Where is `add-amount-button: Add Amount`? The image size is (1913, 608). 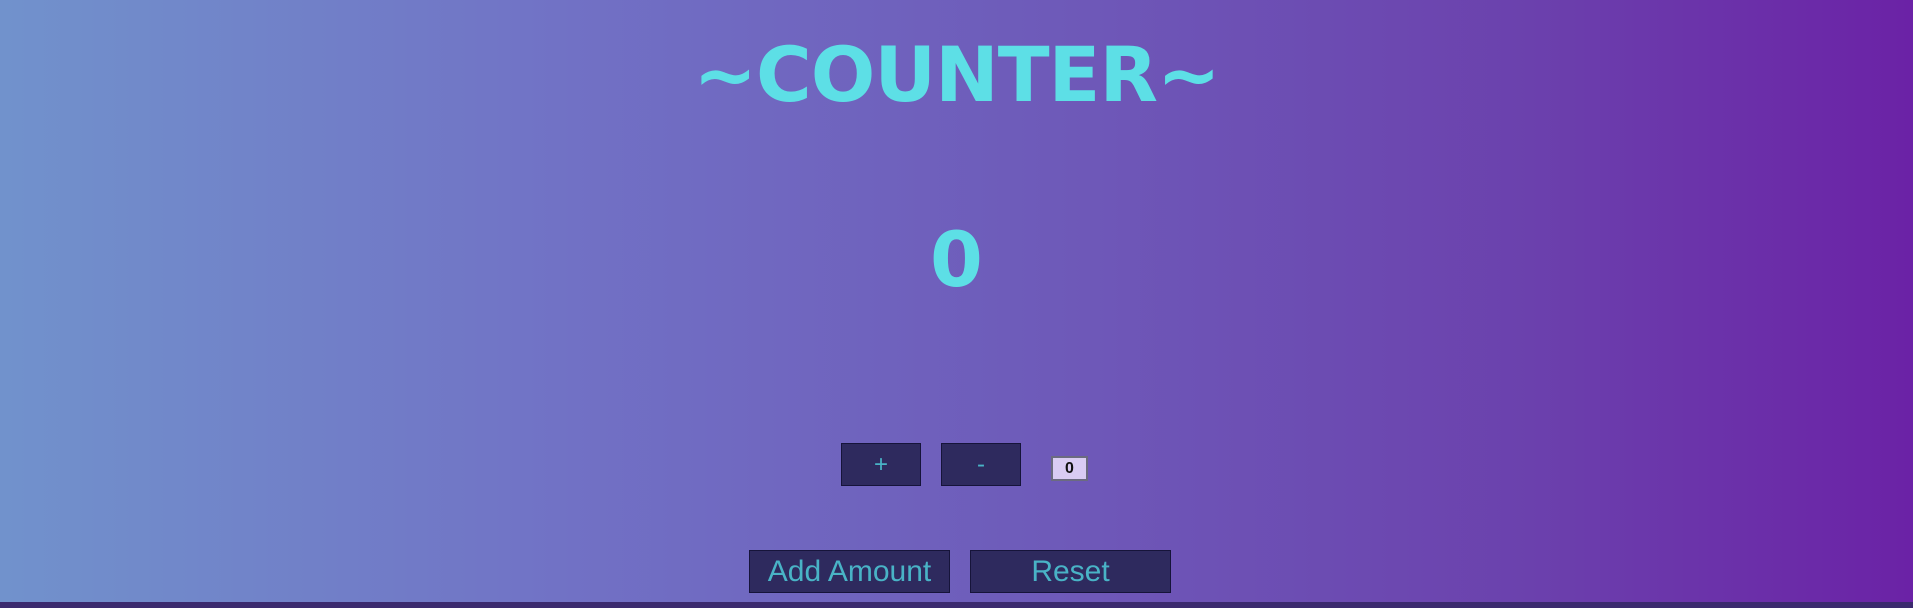 add-amount-button: Add Amount is located at coordinates (849, 571).